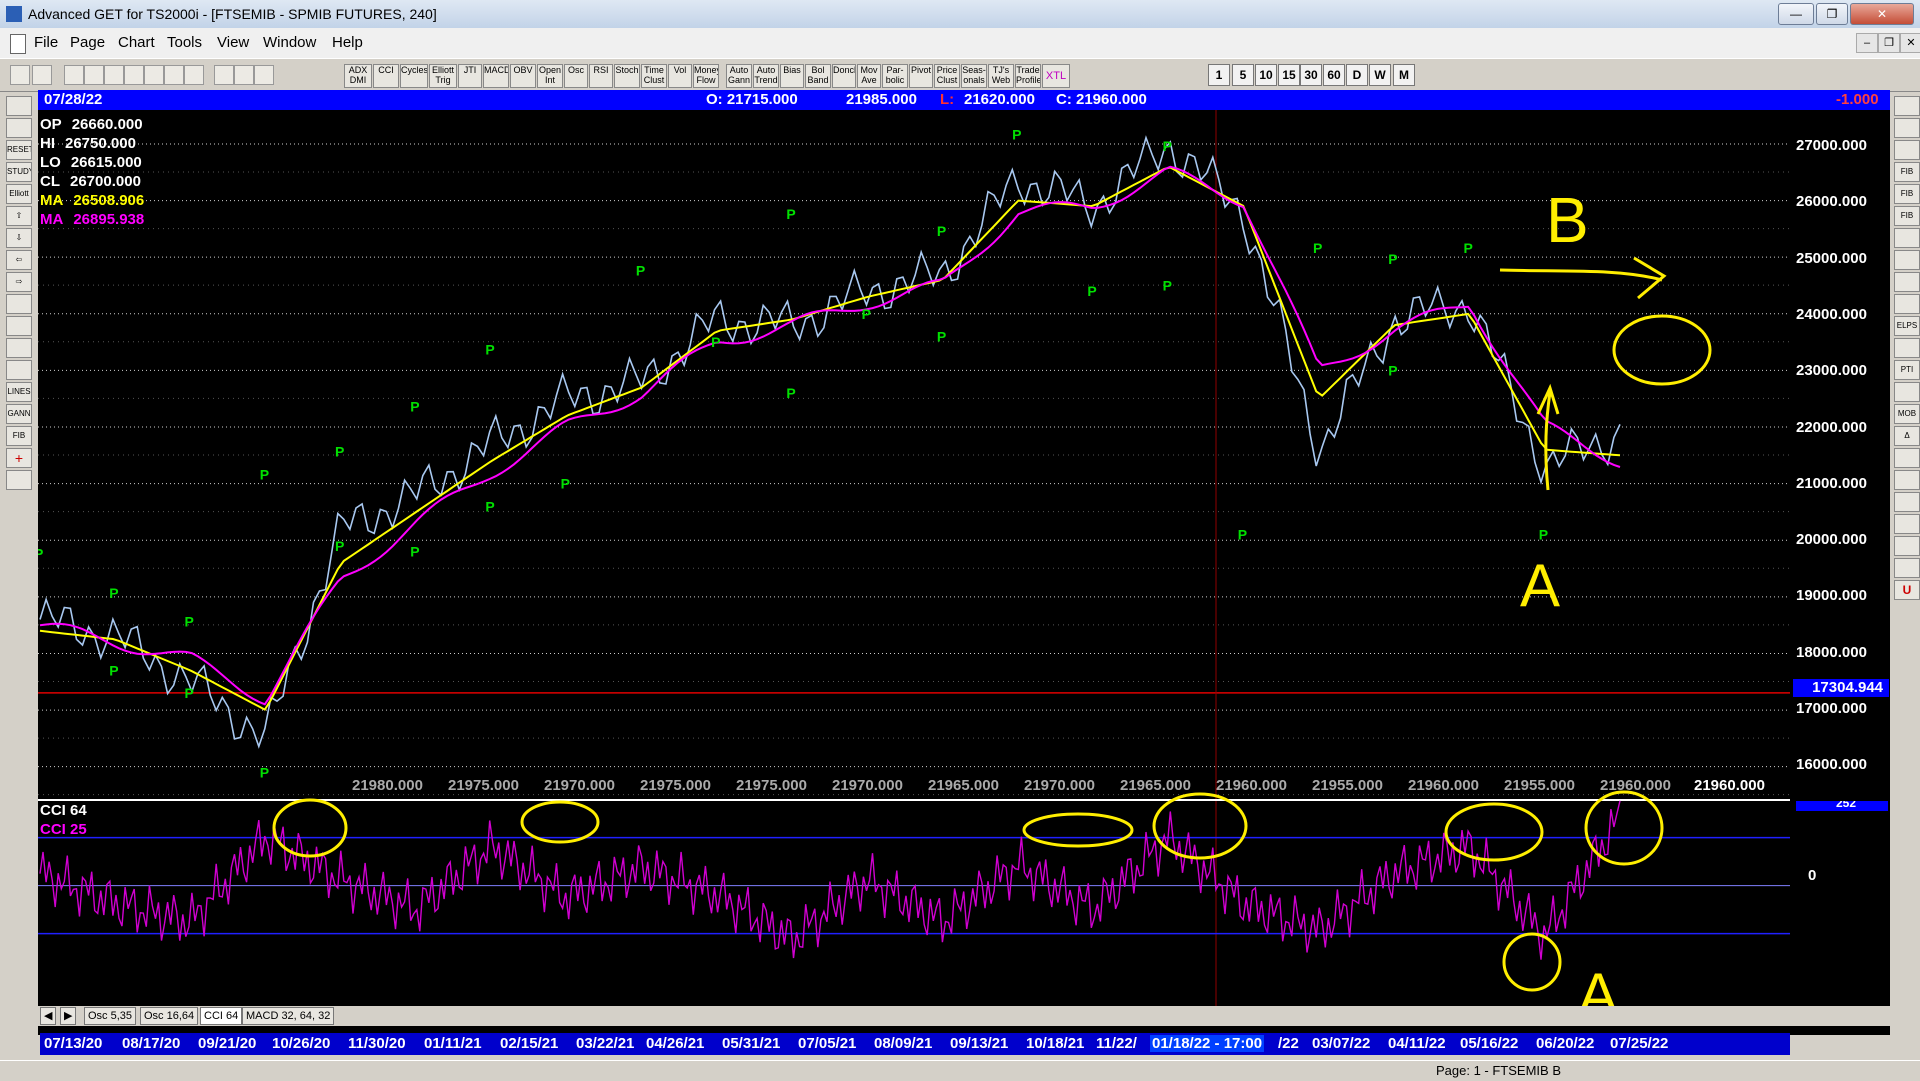  Describe the element at coordinates (19, 392) in the screenshot. I see `lines-button: LINES` at that location.